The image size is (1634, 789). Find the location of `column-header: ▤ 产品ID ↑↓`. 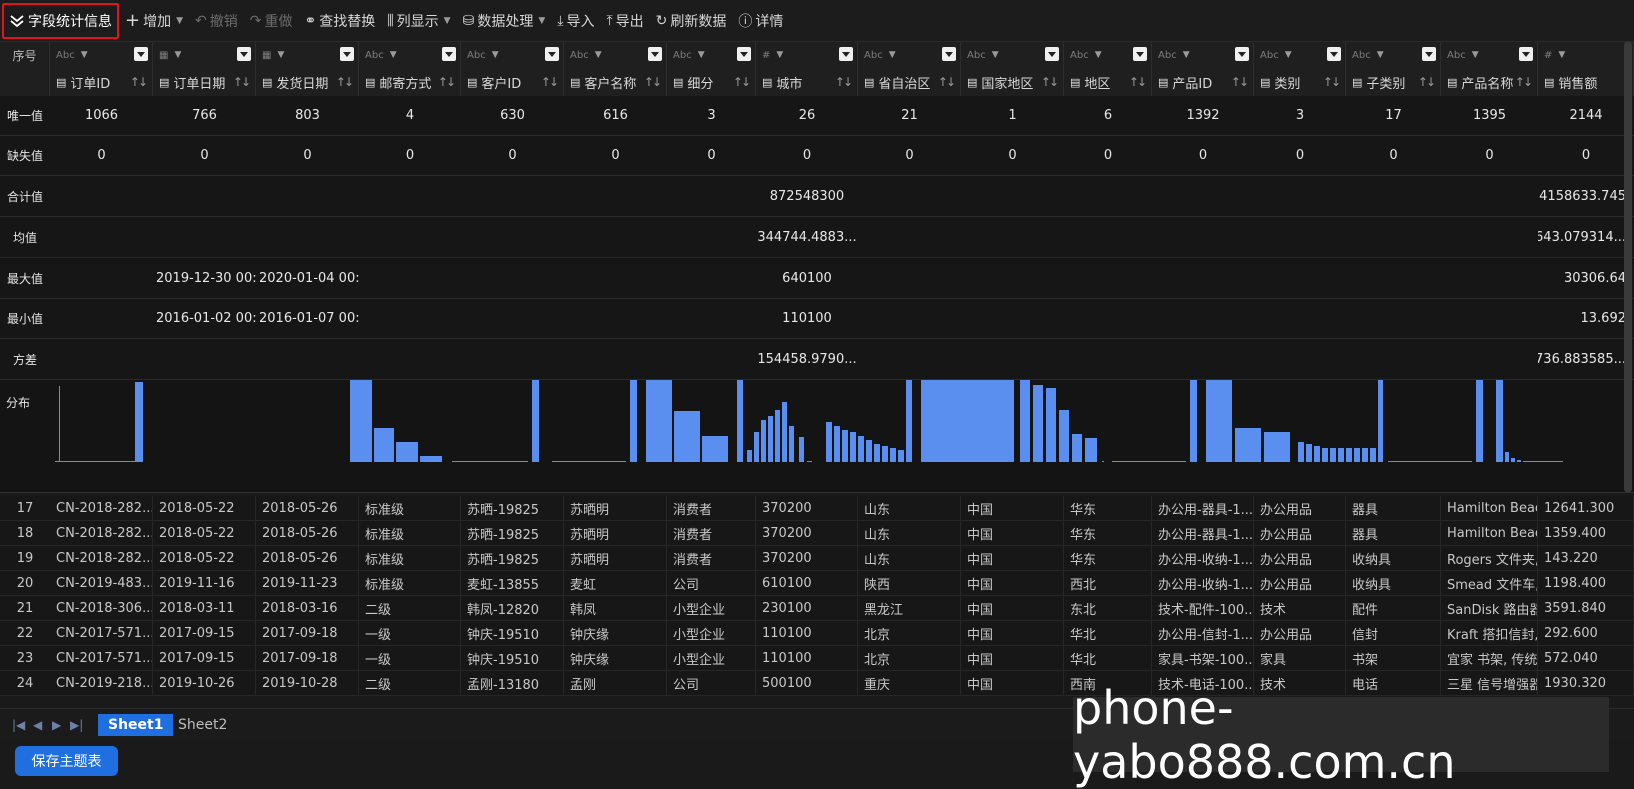

column-header: ▤ 产品ID ↑↓ is located at coordinates (1203, 82).